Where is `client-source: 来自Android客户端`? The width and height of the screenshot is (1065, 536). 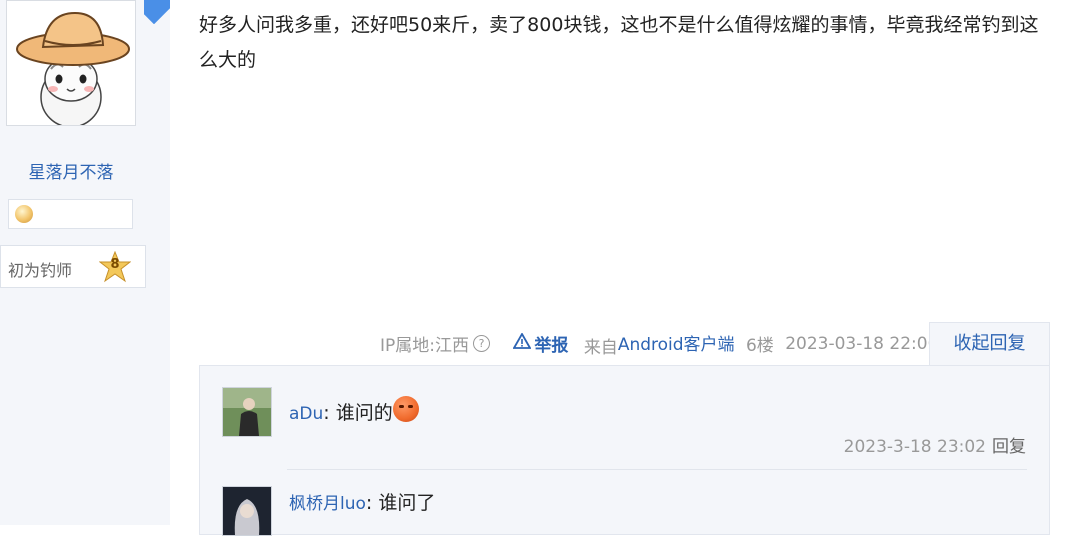
client-source: 来自Android客户端 is located at coordinates (659, 344).